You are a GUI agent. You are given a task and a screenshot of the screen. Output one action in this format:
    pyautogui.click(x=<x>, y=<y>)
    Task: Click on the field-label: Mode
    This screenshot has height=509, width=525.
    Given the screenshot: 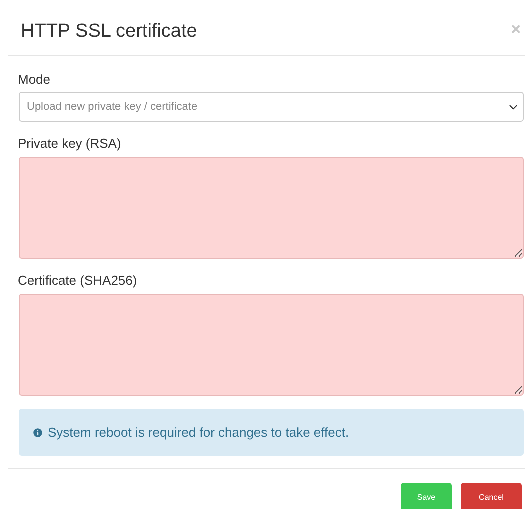 What is the action you would take?
    pyautogui.click(x=35, y=80)
    